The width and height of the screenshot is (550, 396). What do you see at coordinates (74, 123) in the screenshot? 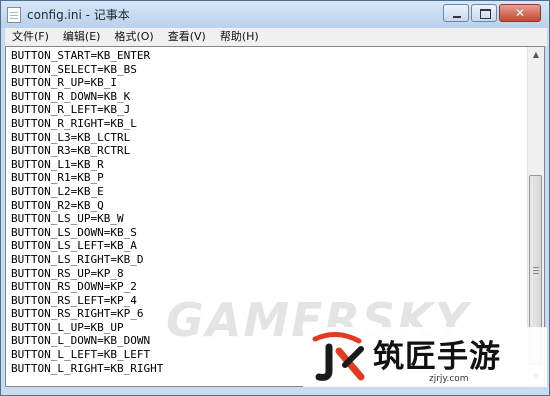
I see `editor-line: BUTTON_R_RIGHT=KB_L` at bounding box center [74, 123].